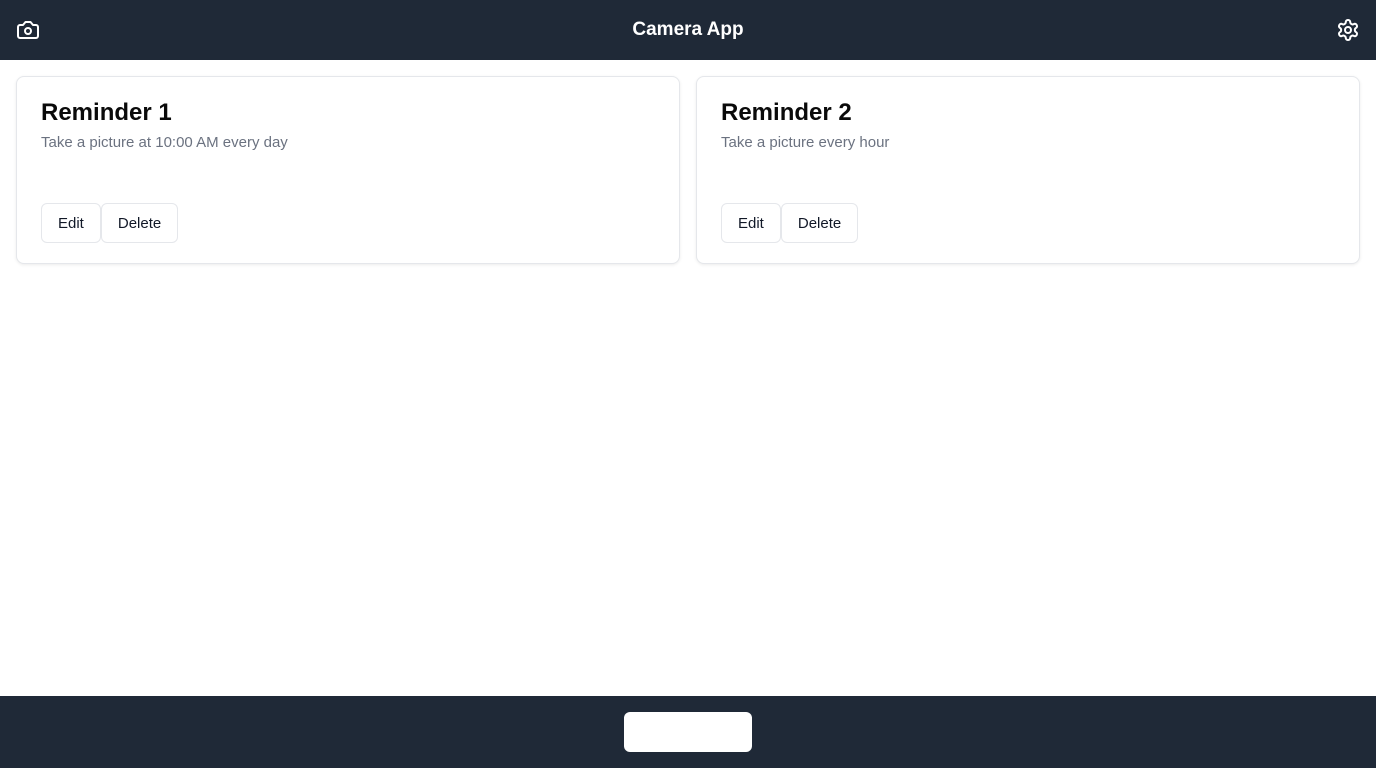  I want to click on reminder-title: Reminder 2, so click(786, 112).